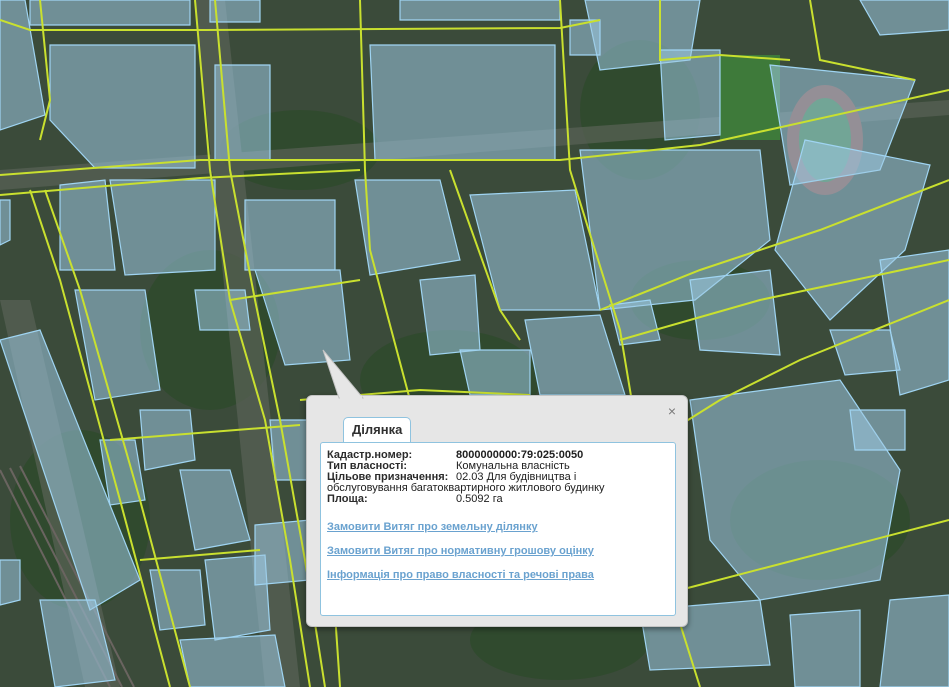  Describe the element at coordinates (432, 527) in the screenshot. I see `order-land-extract-link: Замовити Витяг про земельну ділянку` at that location.